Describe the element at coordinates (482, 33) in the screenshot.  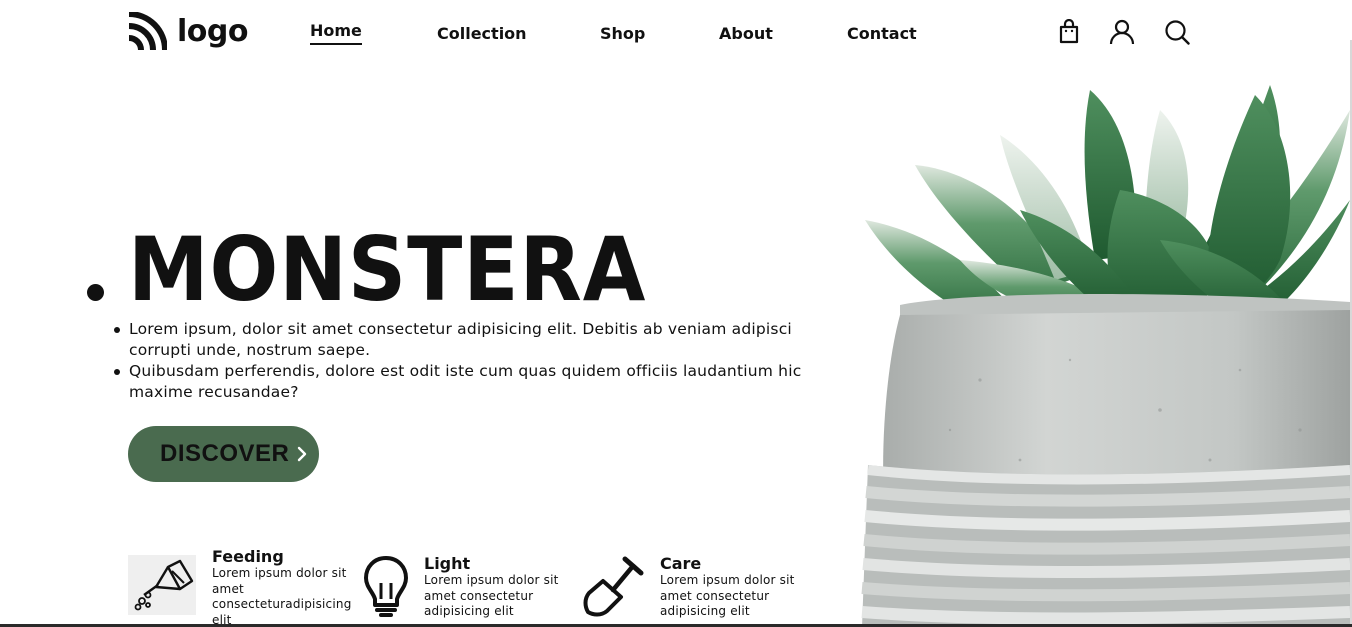
I see `nav-link-collection: Collection` at that location.